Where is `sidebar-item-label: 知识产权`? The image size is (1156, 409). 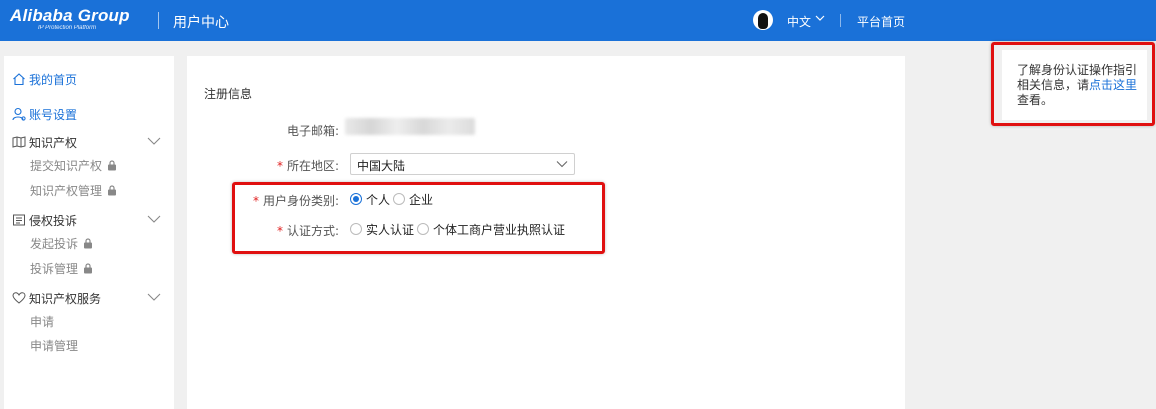
sidebar-item-label: 知识产权 is located at coordinates (53, 143).